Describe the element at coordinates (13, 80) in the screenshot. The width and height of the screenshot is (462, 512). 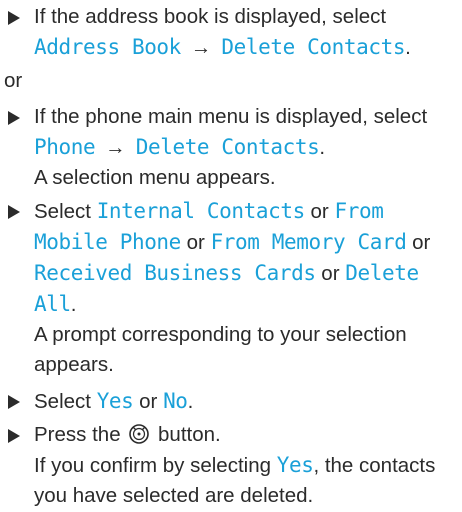
I see `or-separator: or` at that location.